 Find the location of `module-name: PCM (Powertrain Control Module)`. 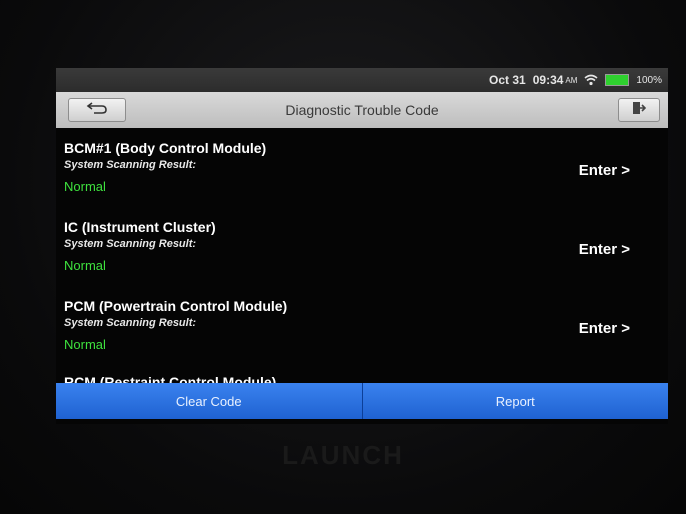

module-name: PCM (Powertrain Control Module) is located at coordinates (176, 306).